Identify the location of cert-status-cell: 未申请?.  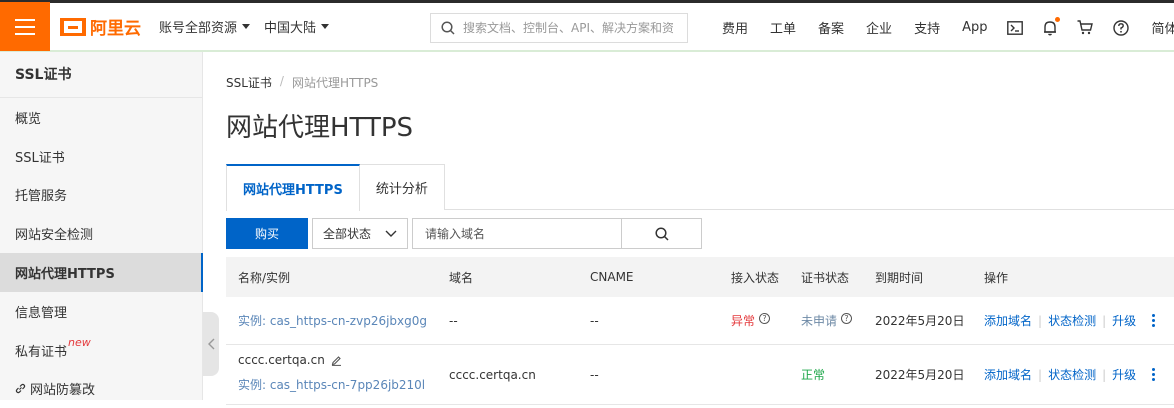
(827, 320).